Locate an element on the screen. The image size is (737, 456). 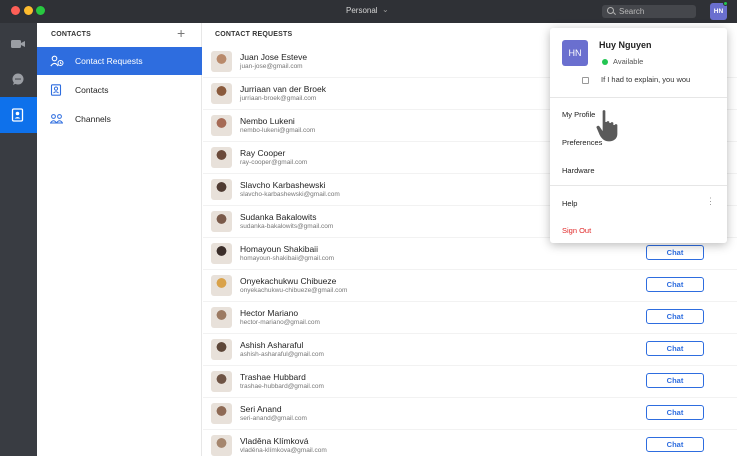
rail-meetings is located at coordinates (18, 44).